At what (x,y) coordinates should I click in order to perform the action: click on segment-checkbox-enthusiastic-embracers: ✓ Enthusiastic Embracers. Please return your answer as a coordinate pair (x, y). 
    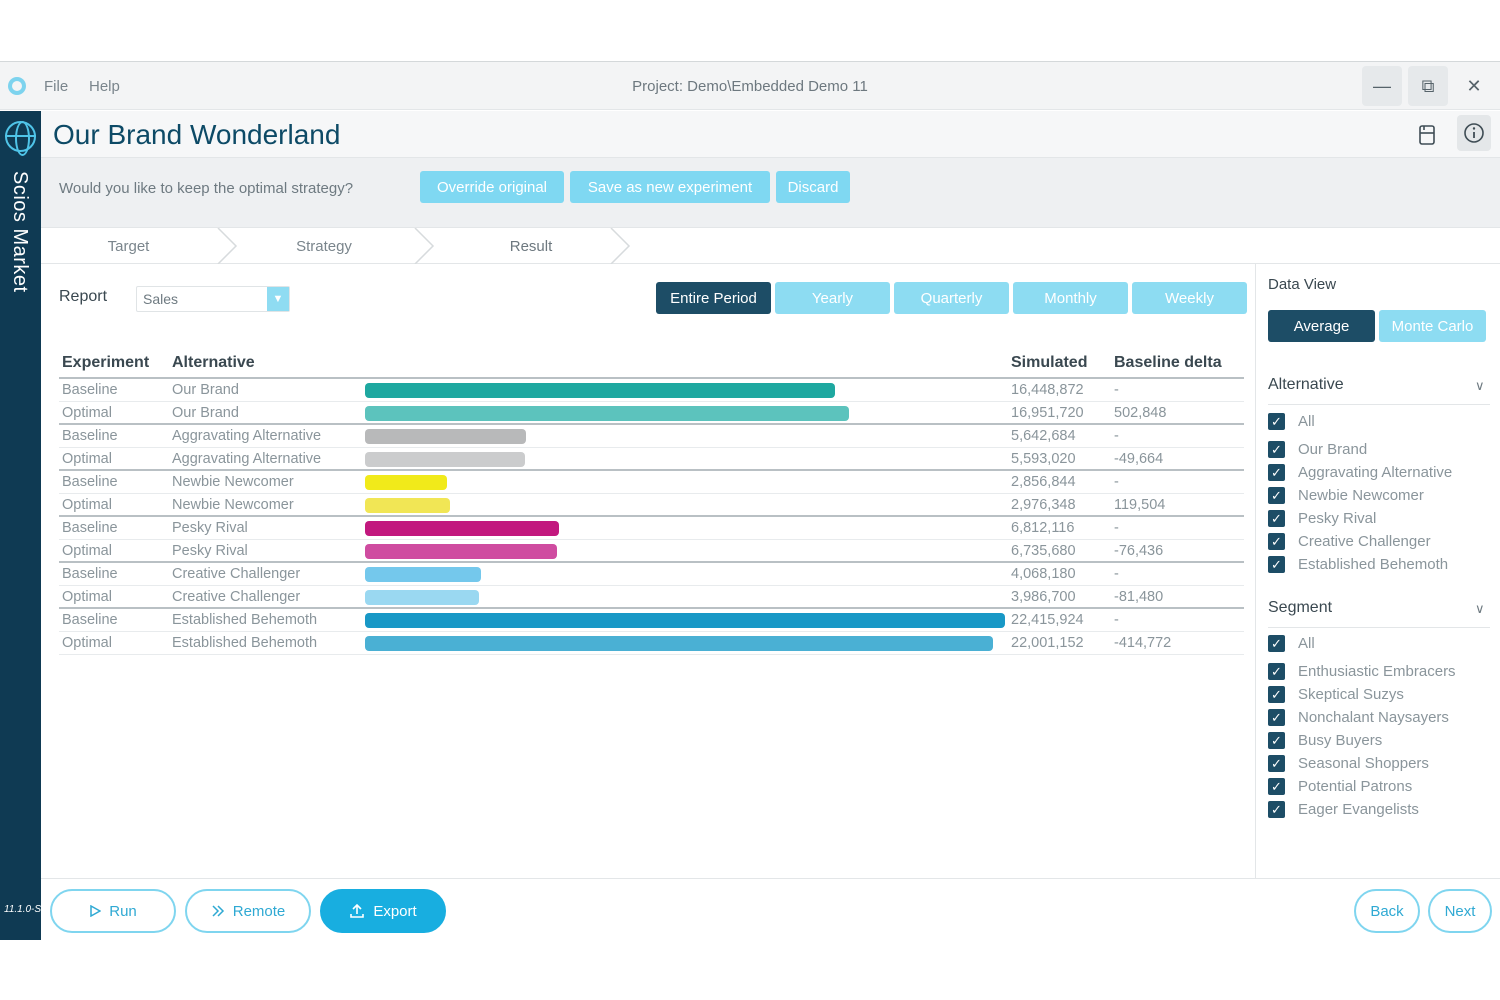
    Looking at the image, I should click on (1383, 671).